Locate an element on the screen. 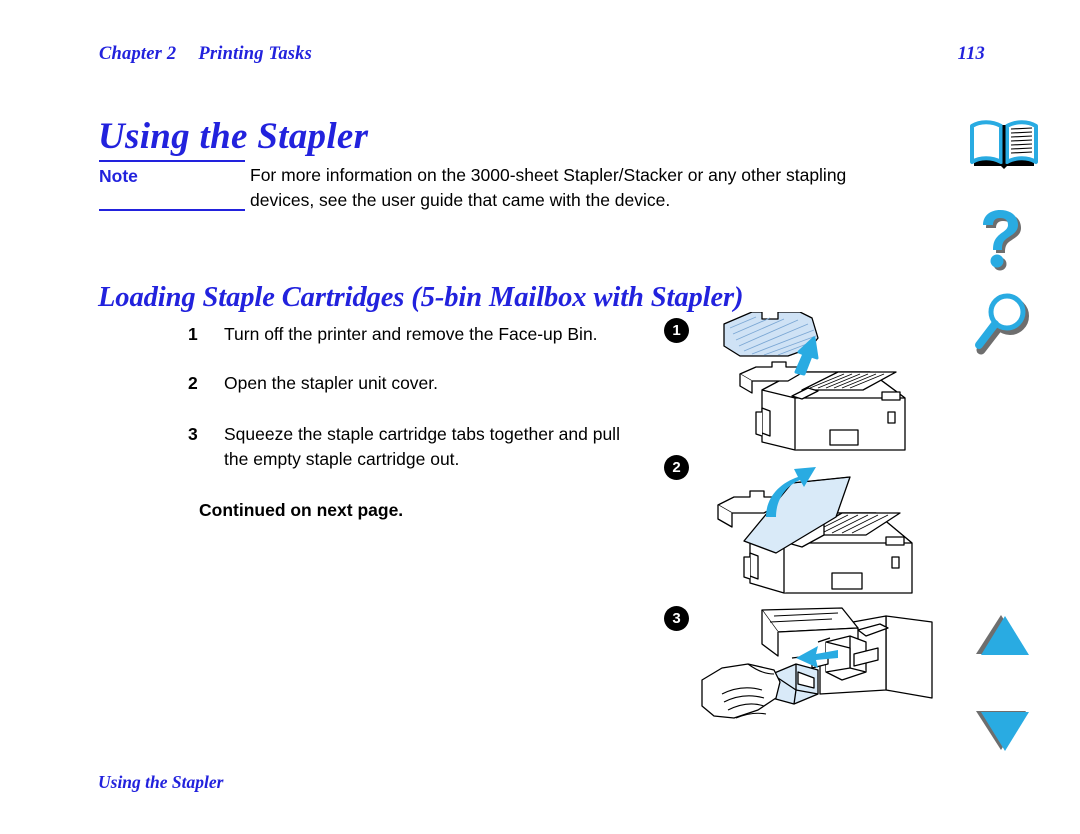 The image size is (1080, 834). triangle-down-icon is located at coordinates (1002, 731).